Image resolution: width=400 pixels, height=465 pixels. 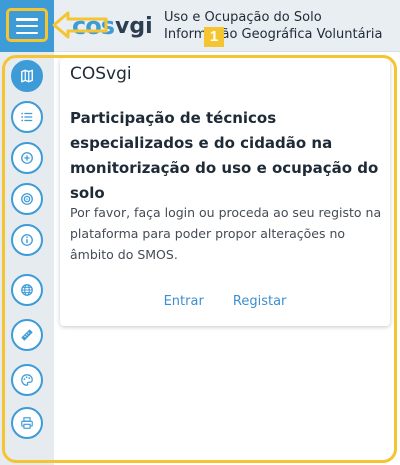 I want to click on login-link: Entrar, so click(x=184, y=301).